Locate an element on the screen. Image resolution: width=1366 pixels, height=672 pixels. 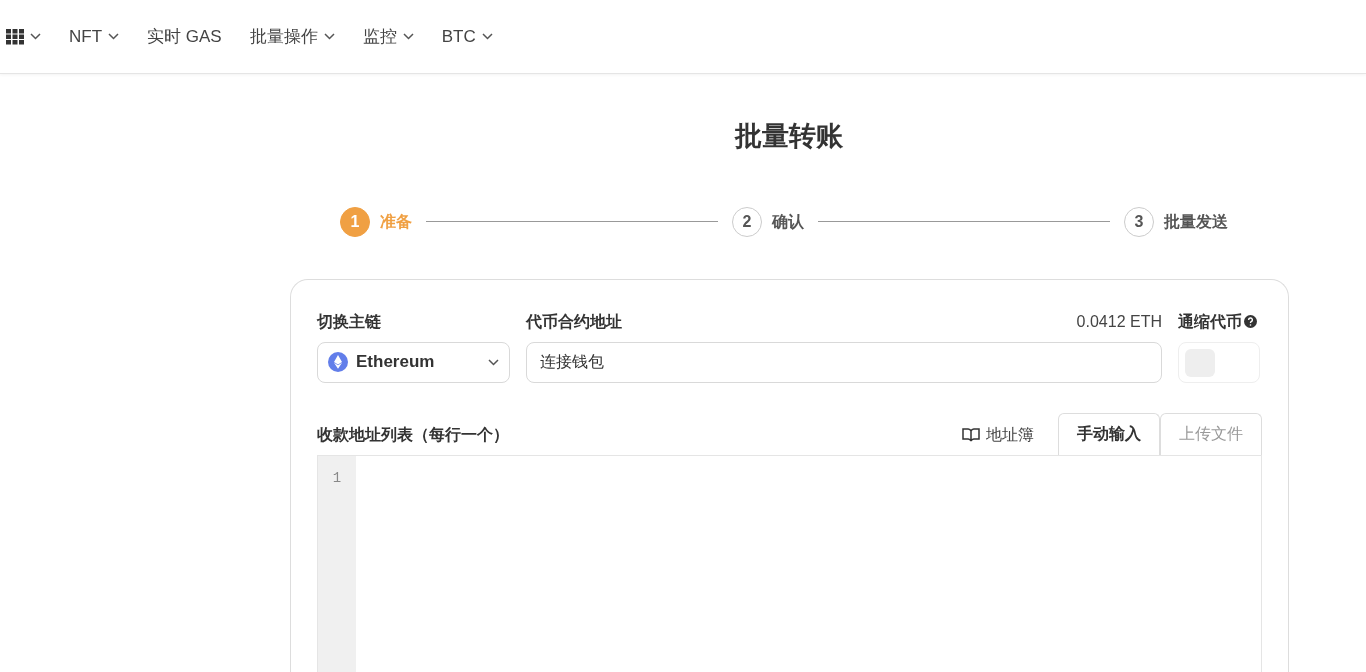
nav-menu-item: 批量操作 is located at coordinates (292, 36).